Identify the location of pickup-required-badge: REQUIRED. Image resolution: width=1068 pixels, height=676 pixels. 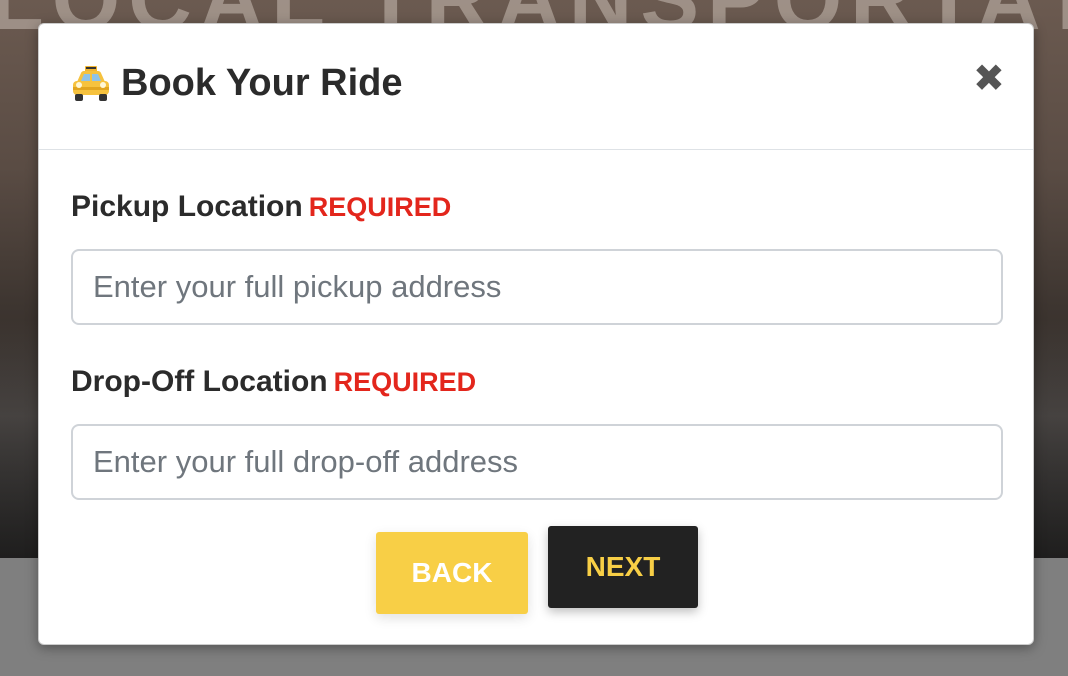
(380, 207).